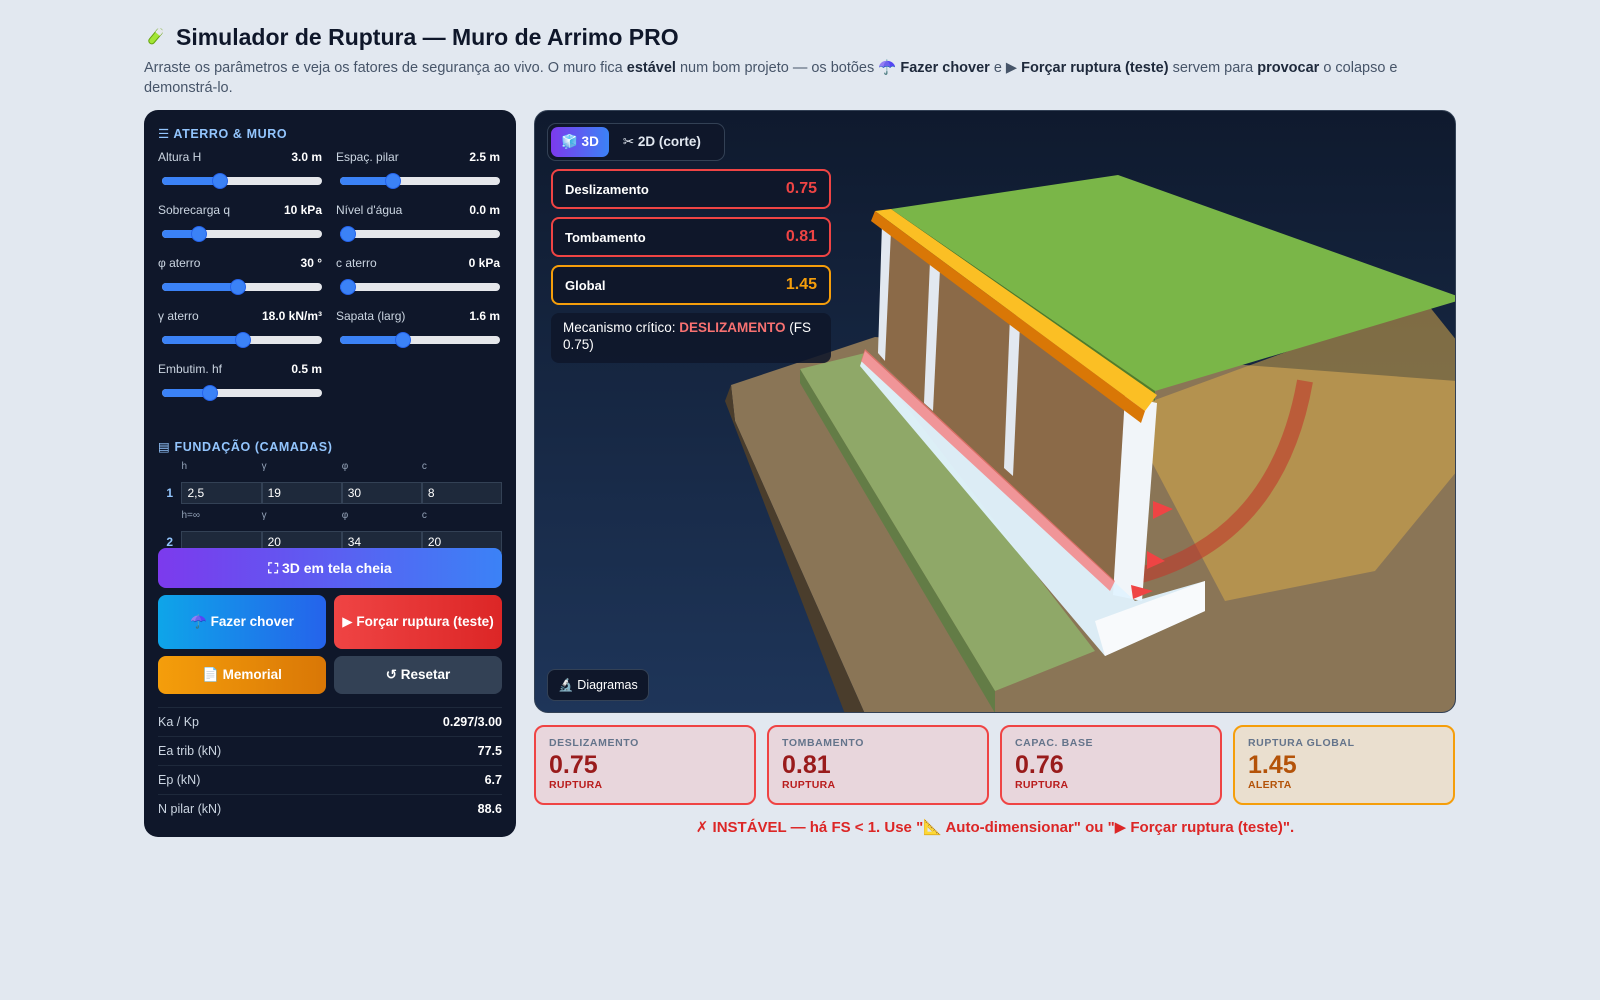  I want to click on card-value: 0.75, so click(573, 765).